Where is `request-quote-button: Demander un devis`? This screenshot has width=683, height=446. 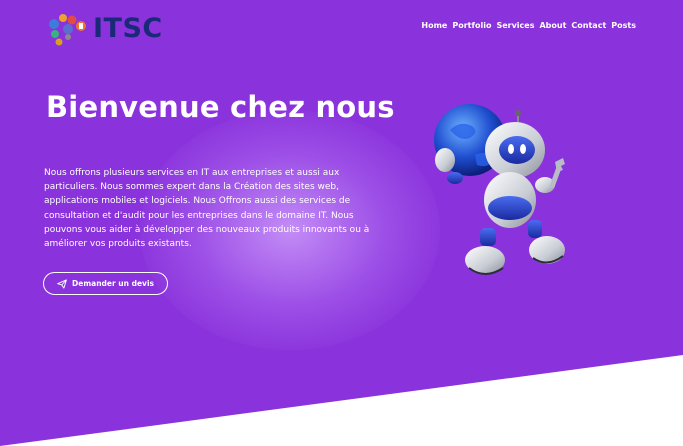 request-quote-button: Demander un devis is located at coordinates (105, 283).